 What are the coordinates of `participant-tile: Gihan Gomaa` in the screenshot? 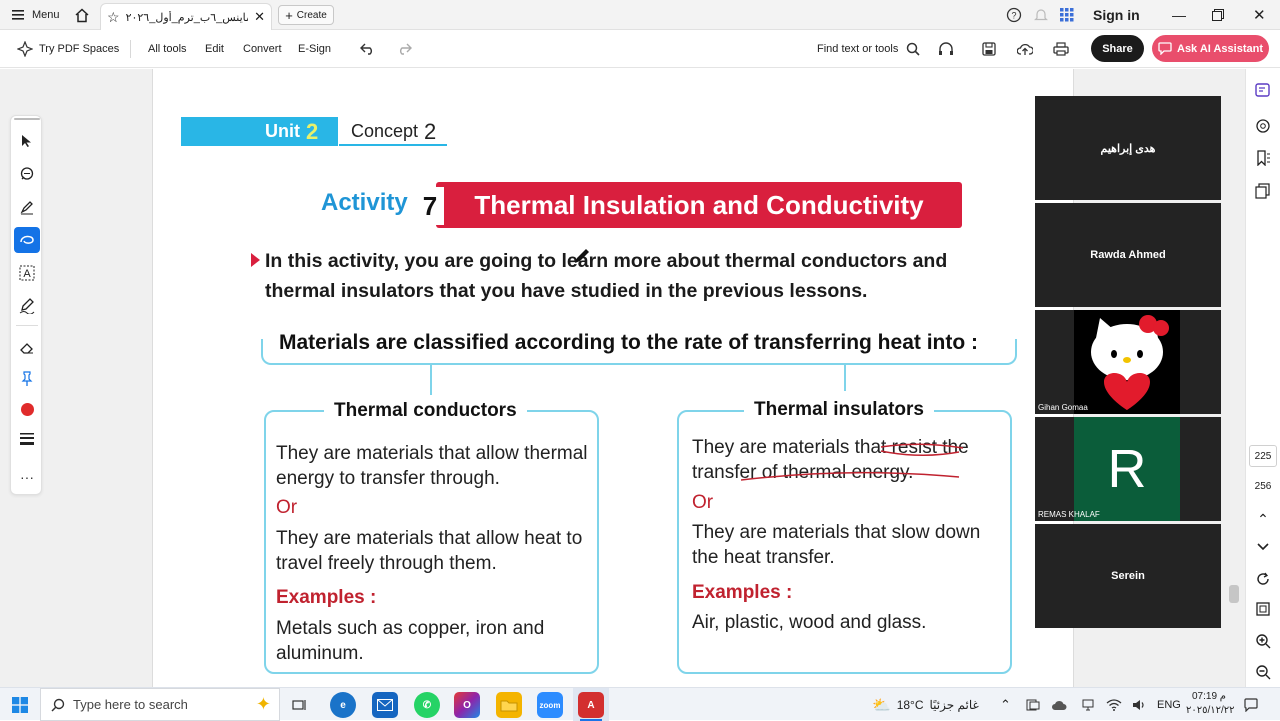 It's located at (1128, 362).